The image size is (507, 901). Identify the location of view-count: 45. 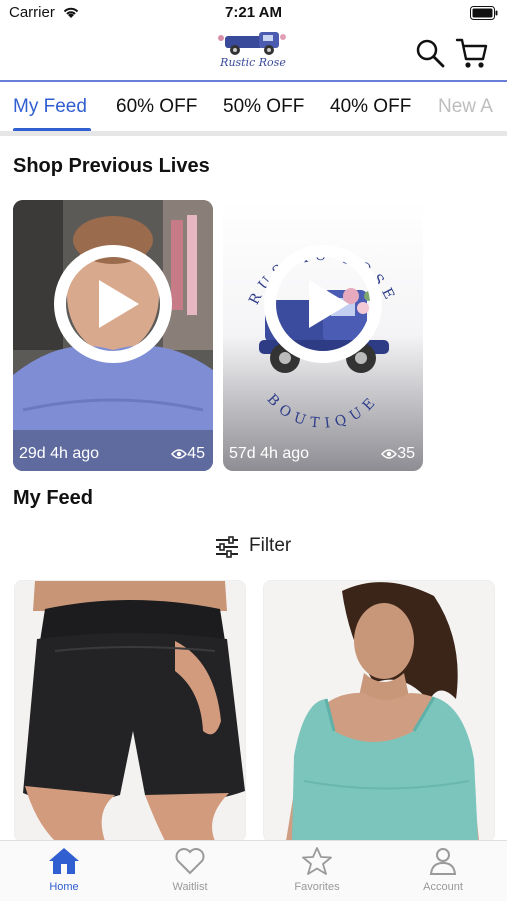
(188, 454).